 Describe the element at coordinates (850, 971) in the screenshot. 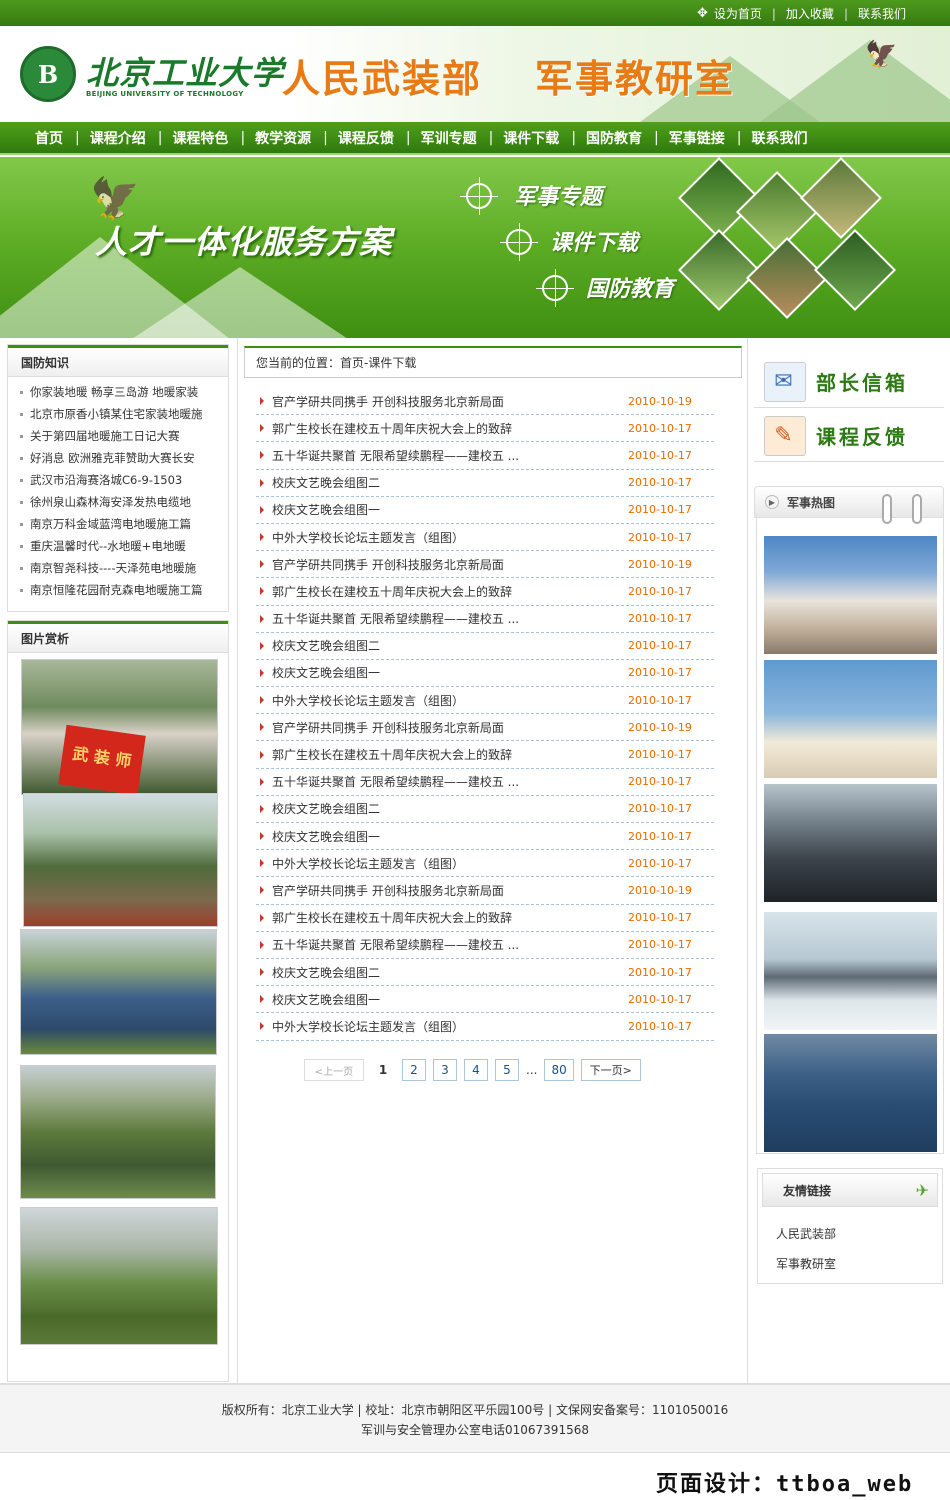

I see `fighter-jet-photo` at that location.